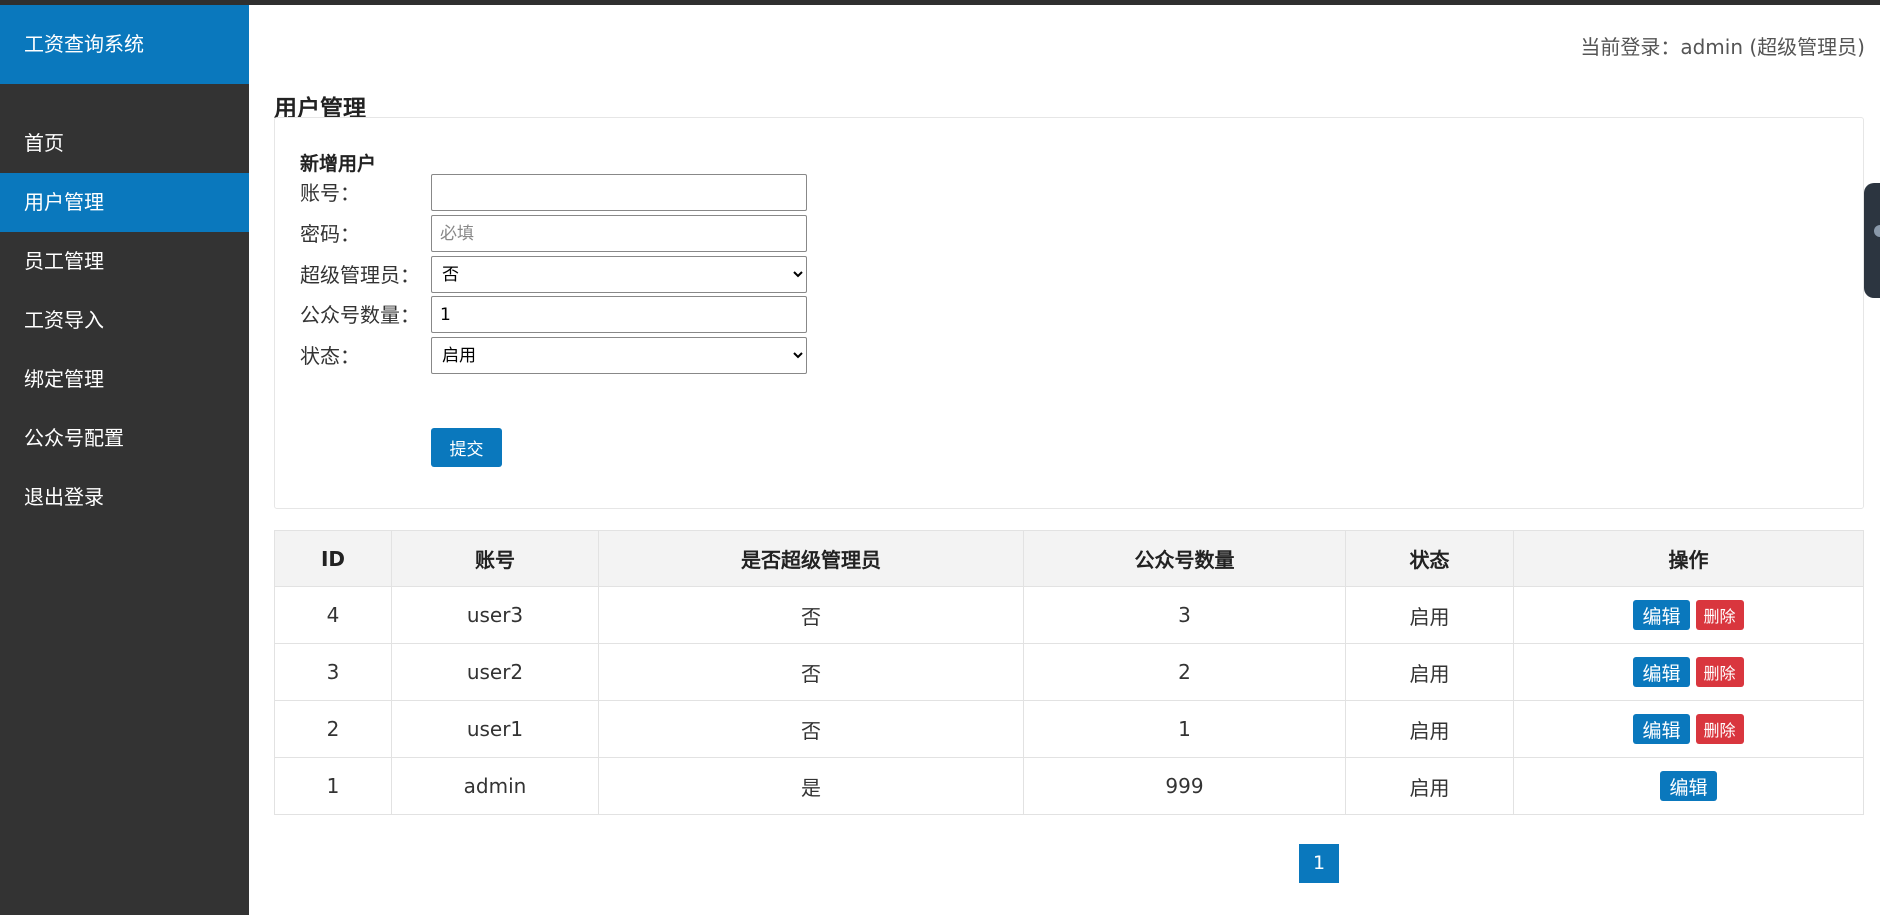 Image resolution: width=1880 pixels, height=915 pixels. I want to click on sidebar: 工资查询系统 首页 用户管理 员工管理 工资导入 绑定管理 公众号配置 退出登录, so click(124, 460).